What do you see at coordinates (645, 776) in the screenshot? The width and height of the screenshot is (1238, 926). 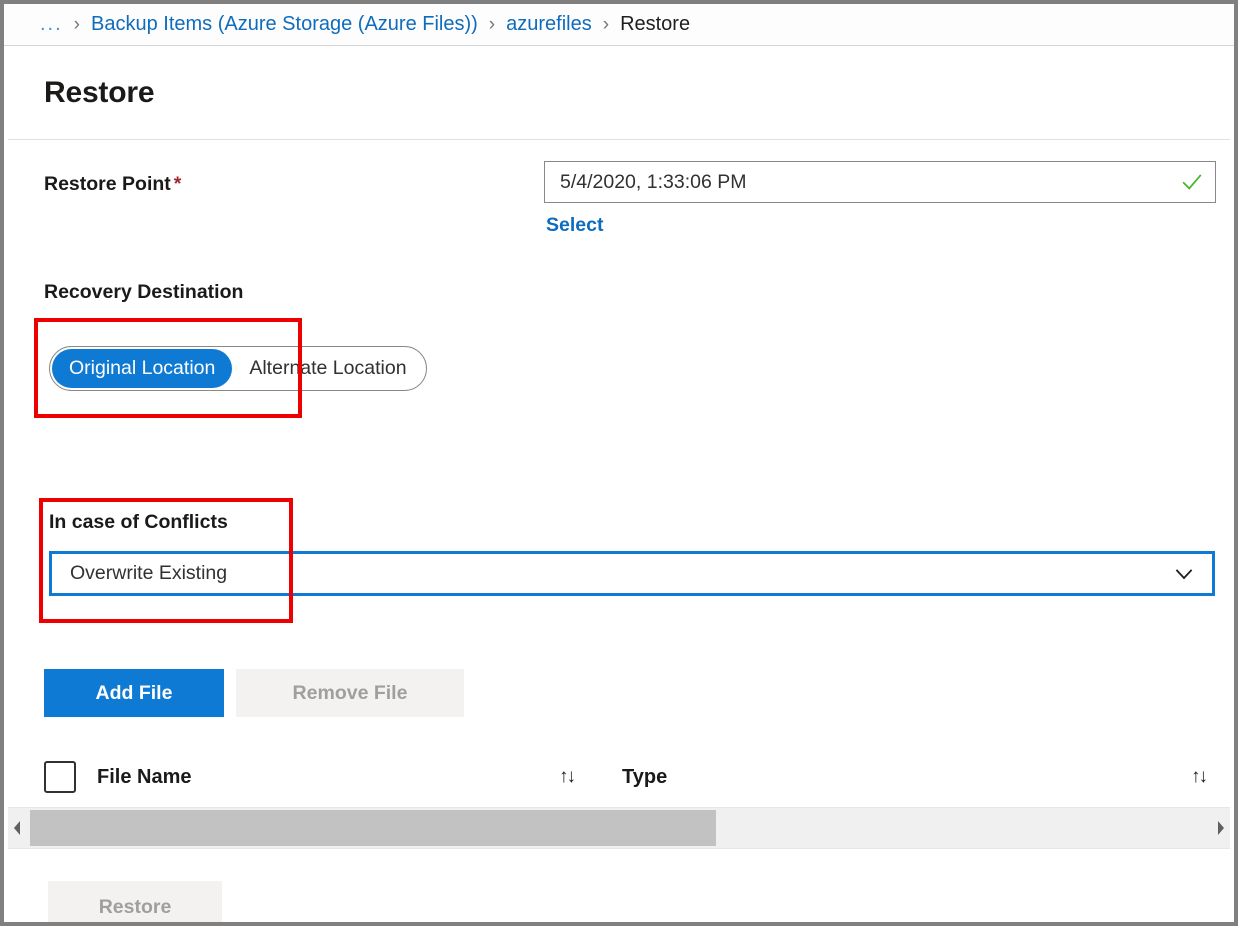 I see `column-header-type-label: Type` at bounding box center [645, 776].